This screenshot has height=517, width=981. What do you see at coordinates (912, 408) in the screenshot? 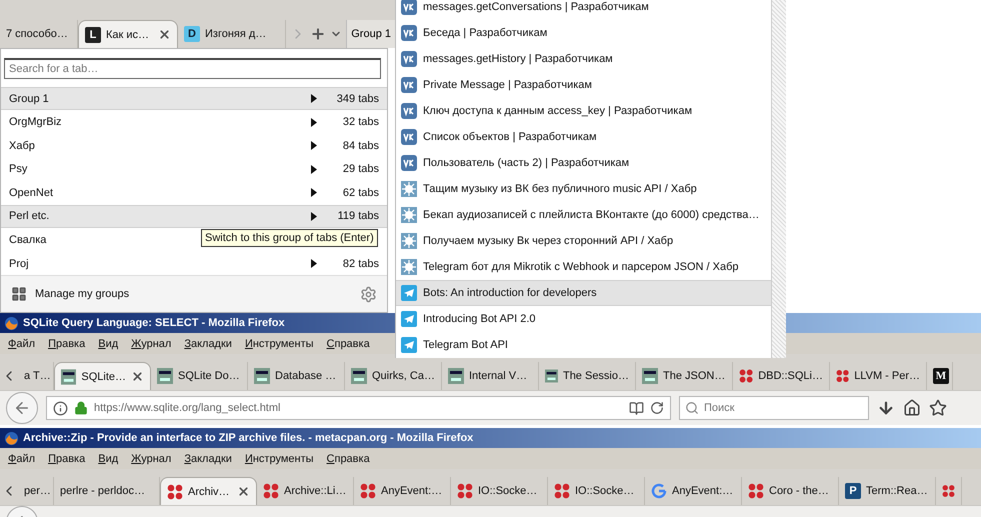
I see `home-icon` at bounding box center [912, 408].